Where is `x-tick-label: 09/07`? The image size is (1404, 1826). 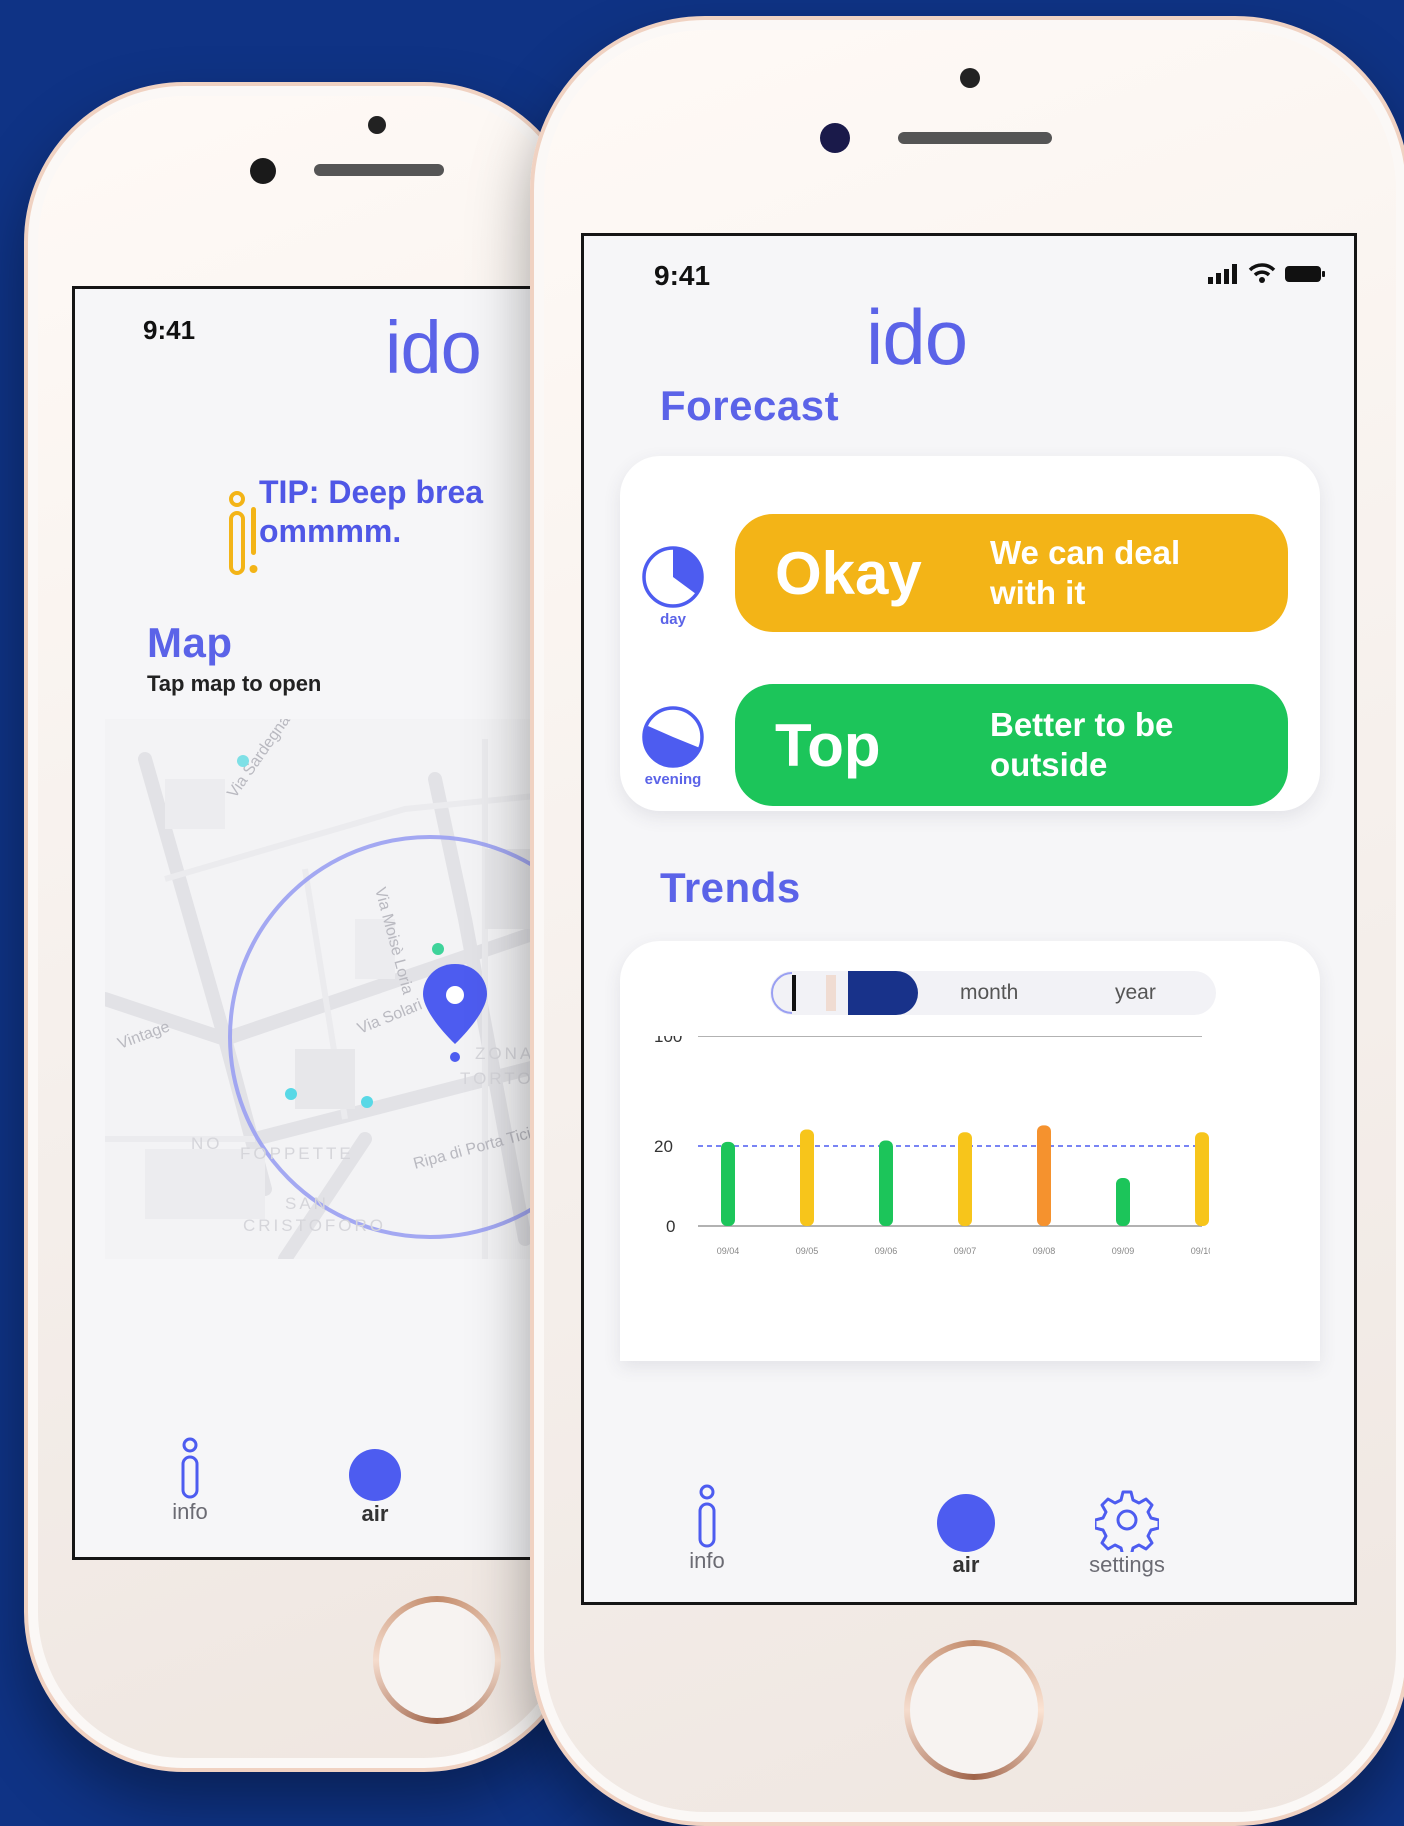
x-tick-label: 09/07 is located at coordinates (965, 1251).